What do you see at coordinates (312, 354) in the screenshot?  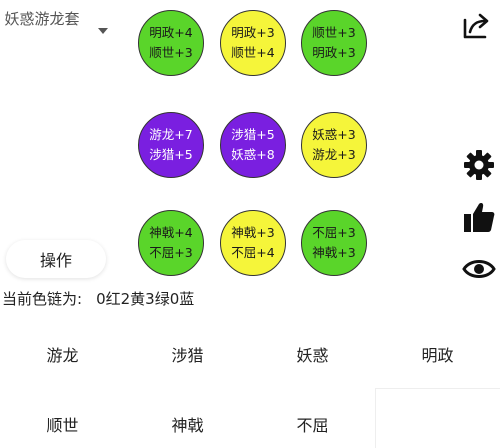 I see `attribute-button: 妖惑` at bounding box center [312, 354].